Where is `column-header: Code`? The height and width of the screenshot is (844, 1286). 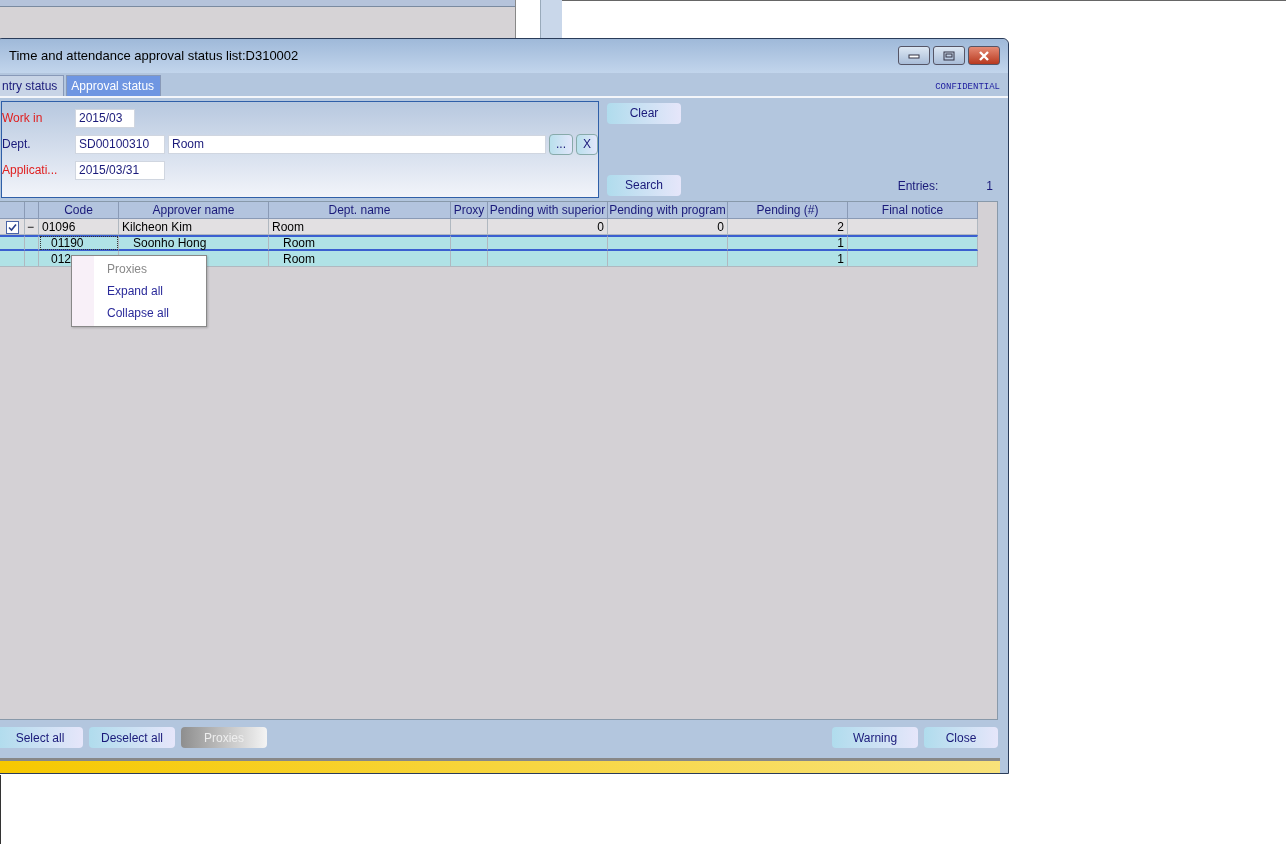
column-header: Code is located at coordinates (79, 210).